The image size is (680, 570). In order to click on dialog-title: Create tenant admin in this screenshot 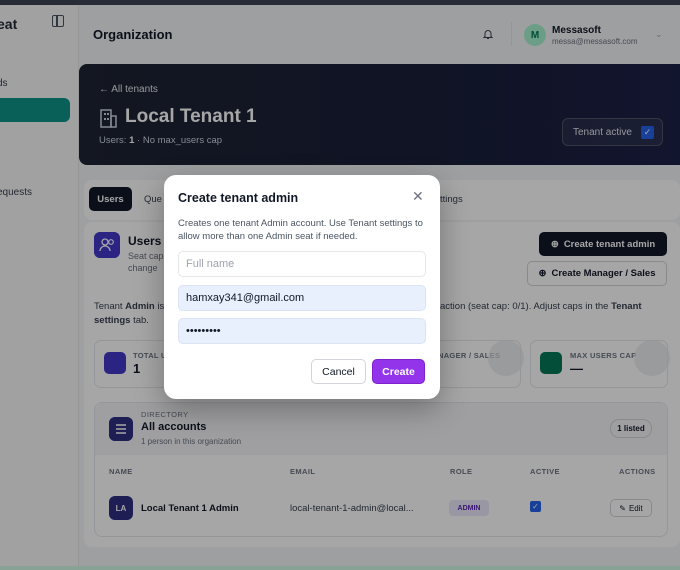, I will do `click(238, 198)`.